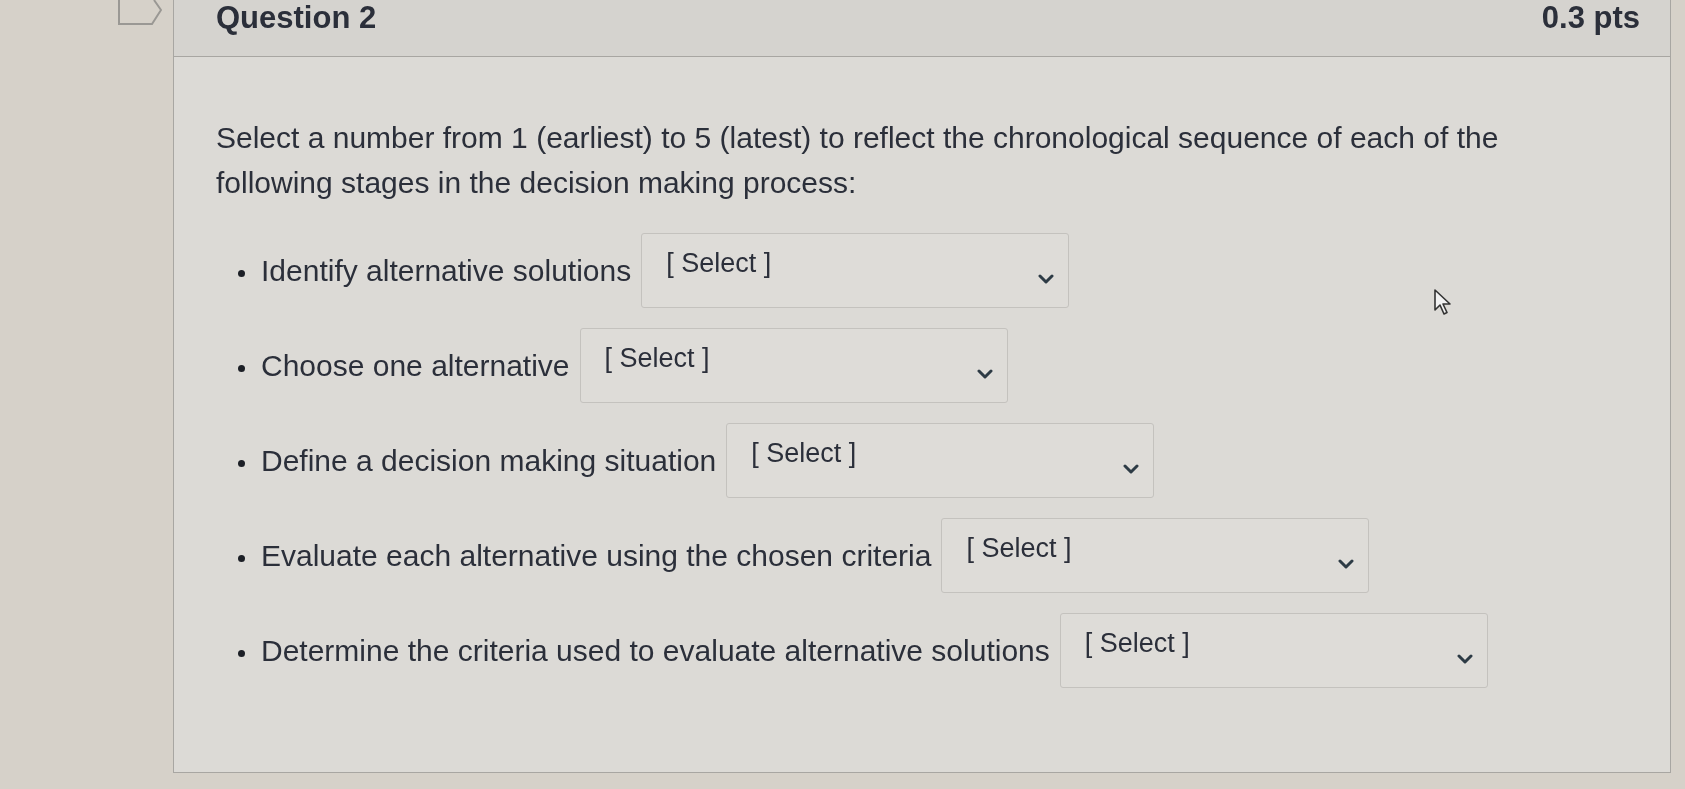 The image size is (1685, 789). I want to click on question-prompt: Select a number from 1 (earliest) to 5 (latest) to reflect the chronological sequence of each of the following stages in the decision making process:, so click(858, 160).